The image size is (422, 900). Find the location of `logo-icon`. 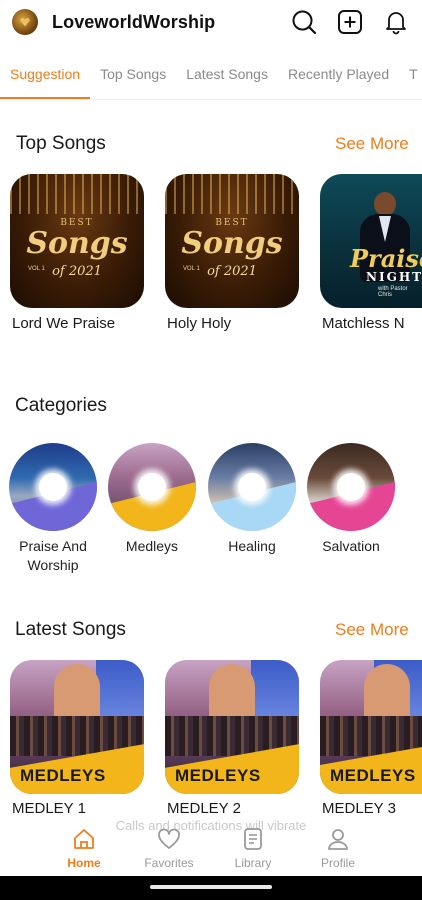

logo-icon is located at coordinates (25, 22).